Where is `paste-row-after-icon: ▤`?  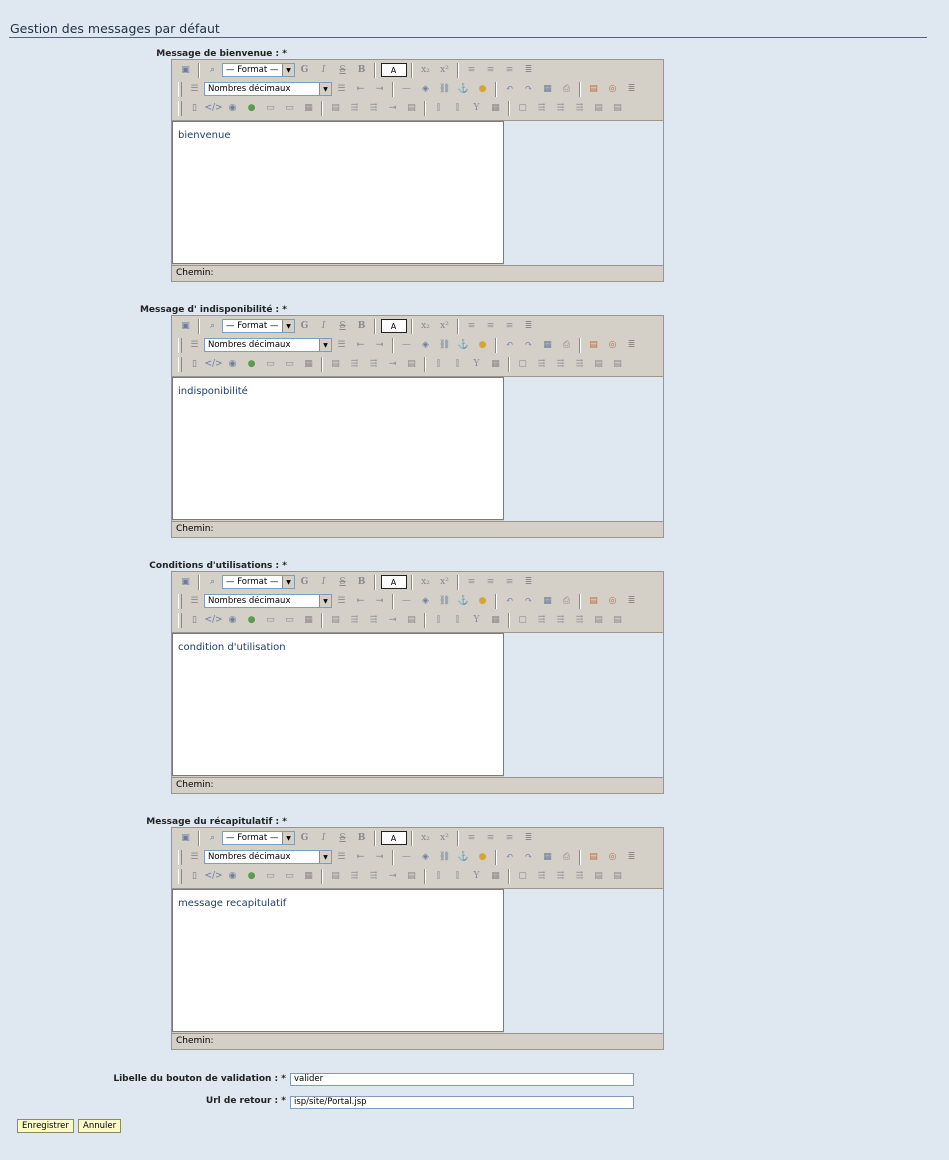
paste-row-after-icon: ▤ is located at coordinates (618, 620).